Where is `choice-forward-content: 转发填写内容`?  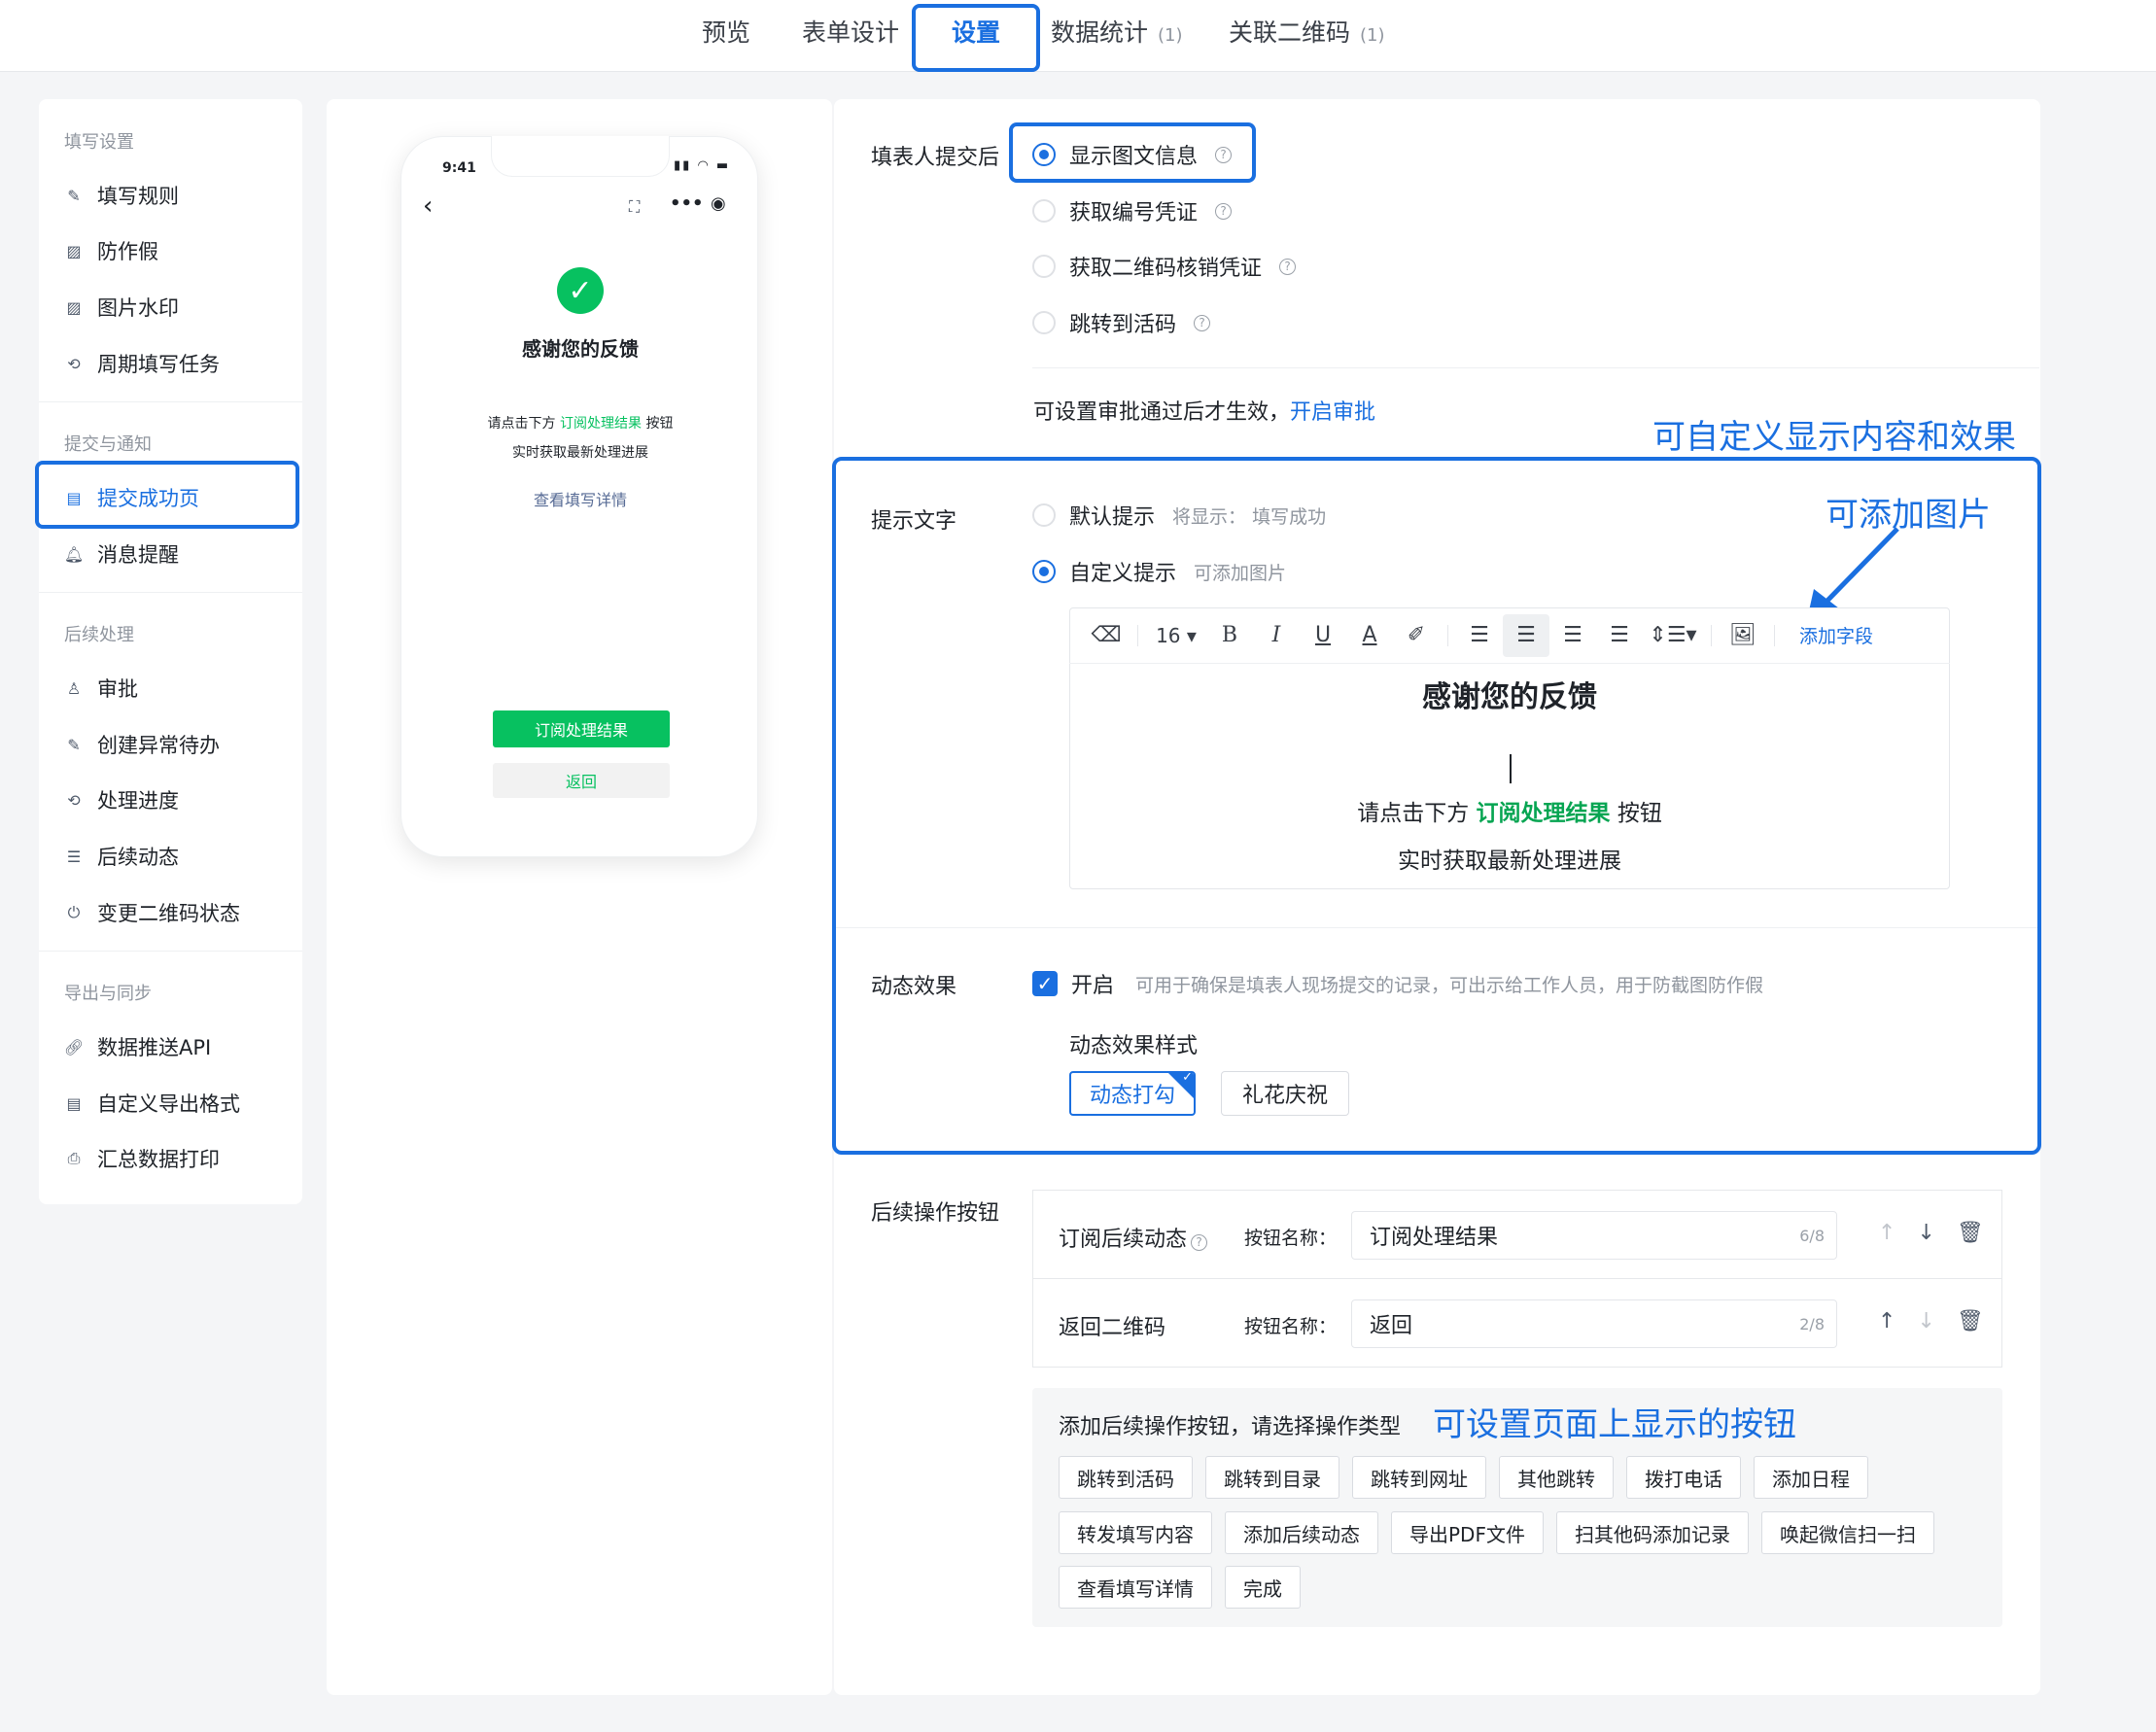
choice-forward-content: 转发填写内容 is located at coordinates (1135, 1532).